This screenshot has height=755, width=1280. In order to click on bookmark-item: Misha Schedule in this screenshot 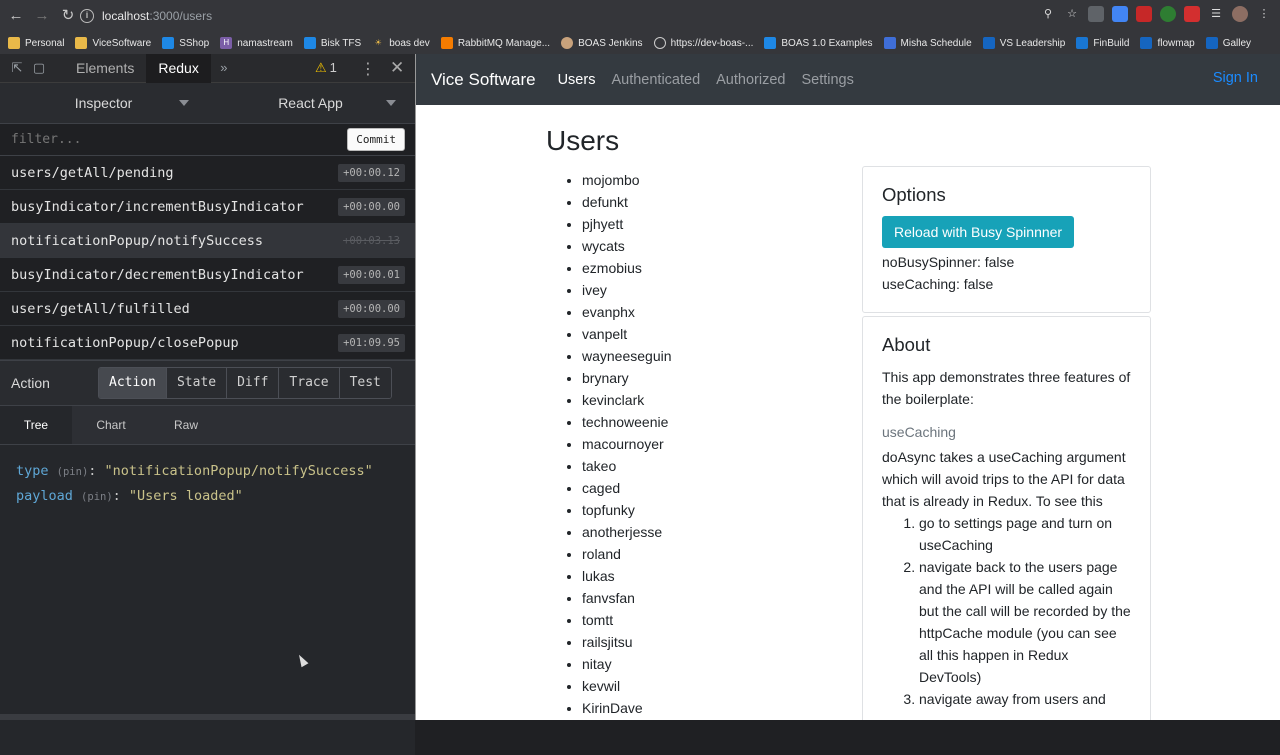, I will do `click(927, 43)`.